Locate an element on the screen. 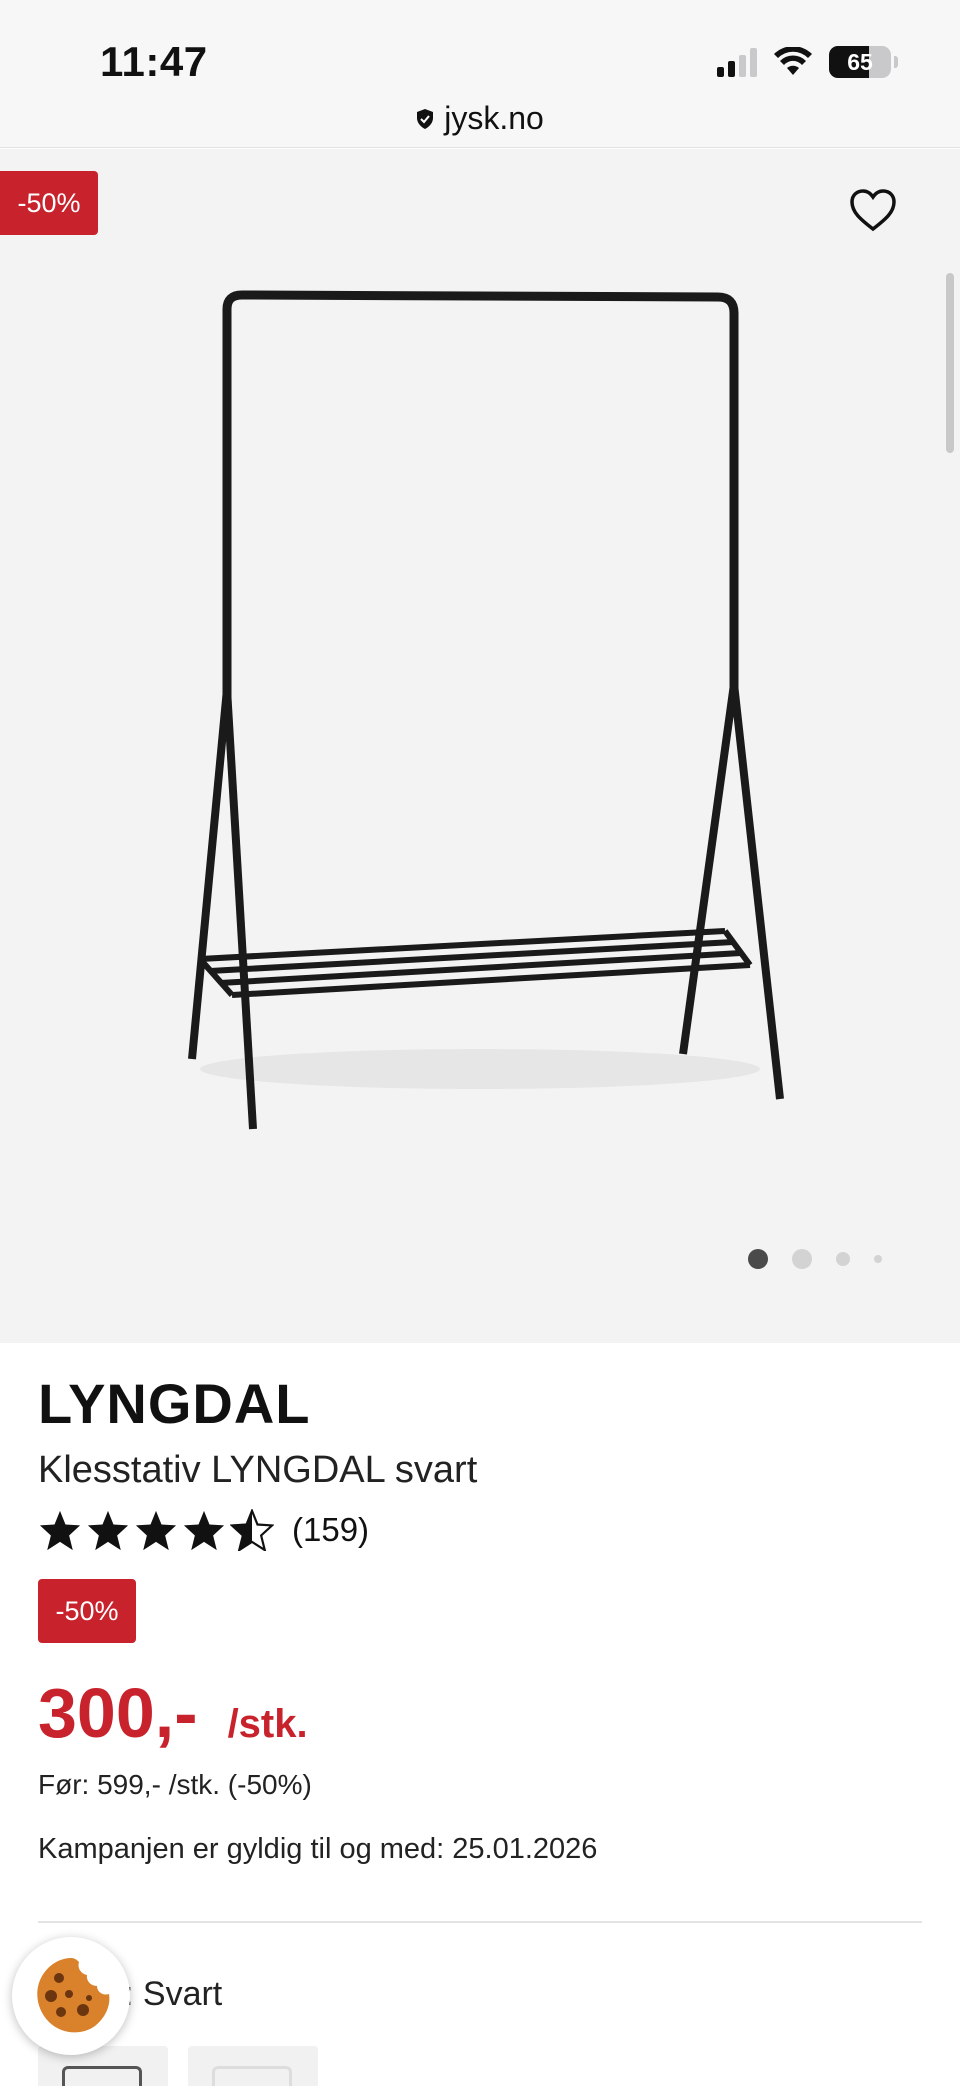  product-brand: LYNGDAL is located at coordinates (174, 1403).